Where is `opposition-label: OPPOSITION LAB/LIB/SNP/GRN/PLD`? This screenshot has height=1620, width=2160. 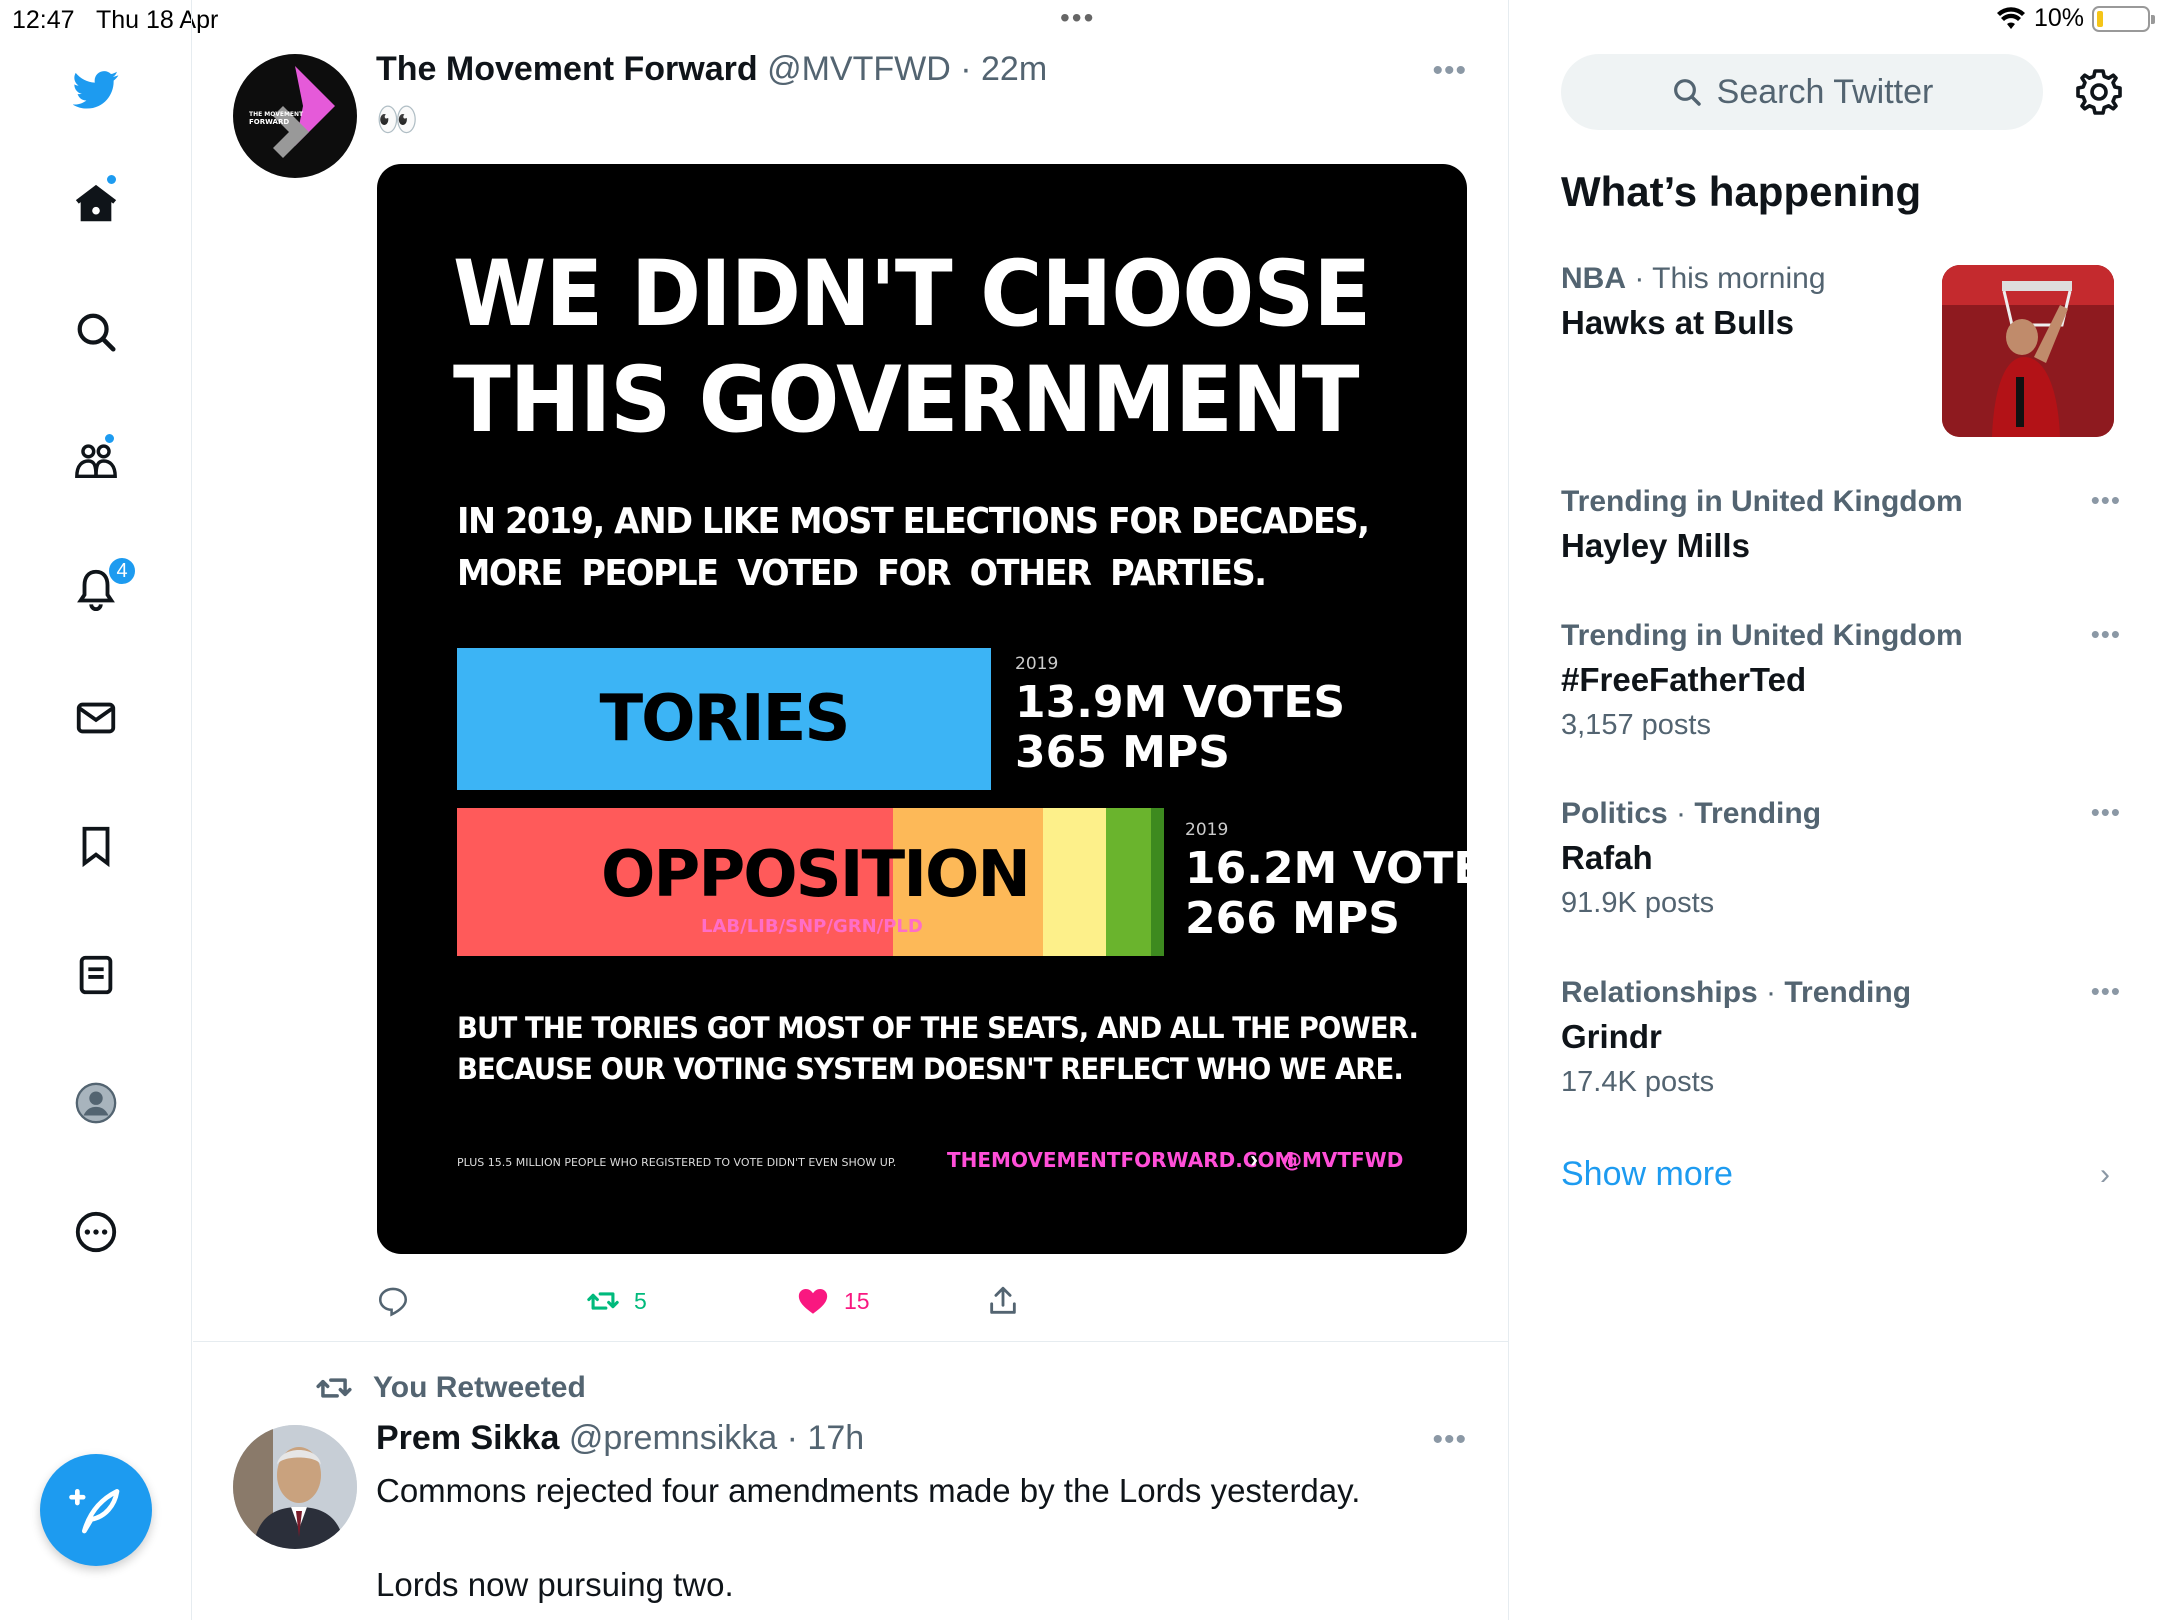
opposition-label: OPPOSITION LAB/LIB/SNP/GRN/PLD is located at coordinates (816, 887).